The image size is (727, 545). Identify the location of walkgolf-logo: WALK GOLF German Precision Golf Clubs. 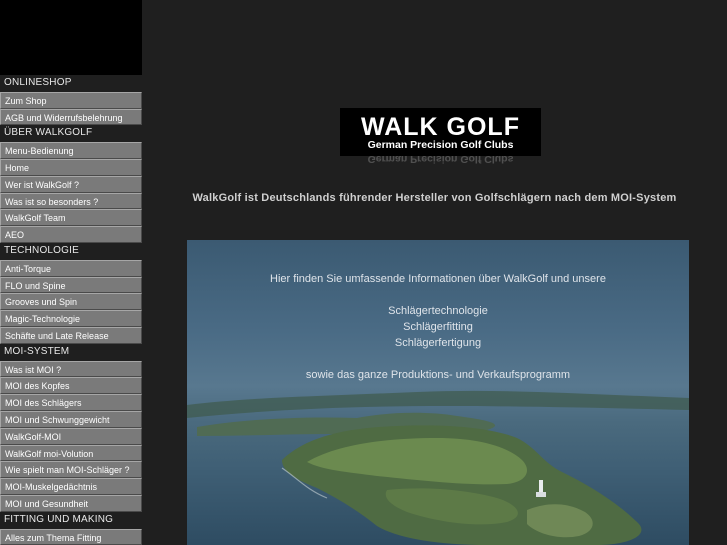
(440, 132).